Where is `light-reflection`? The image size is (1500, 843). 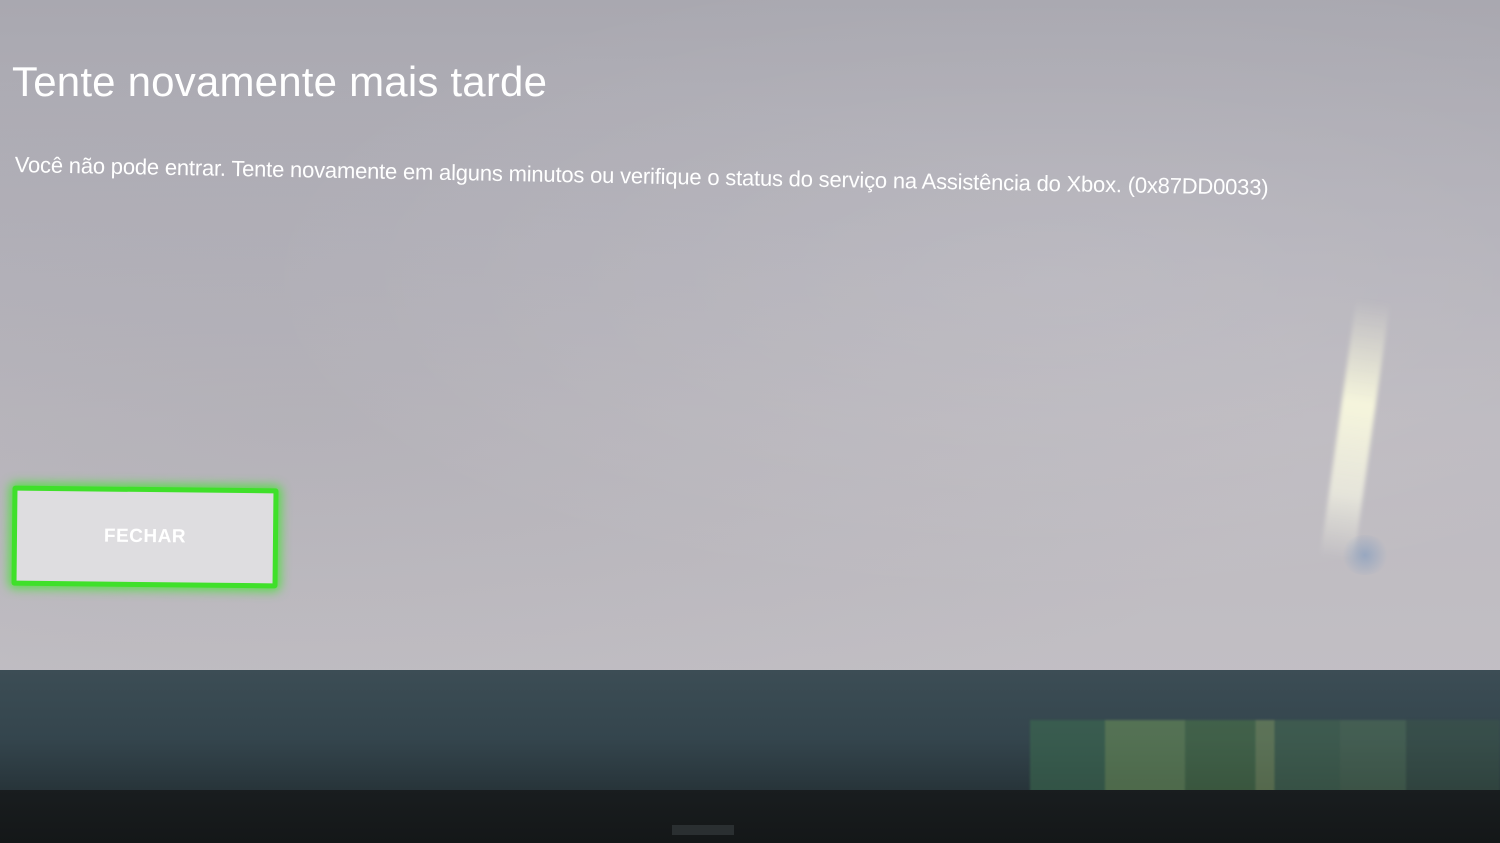 light-reflection is located at coordinates (1365, 555).